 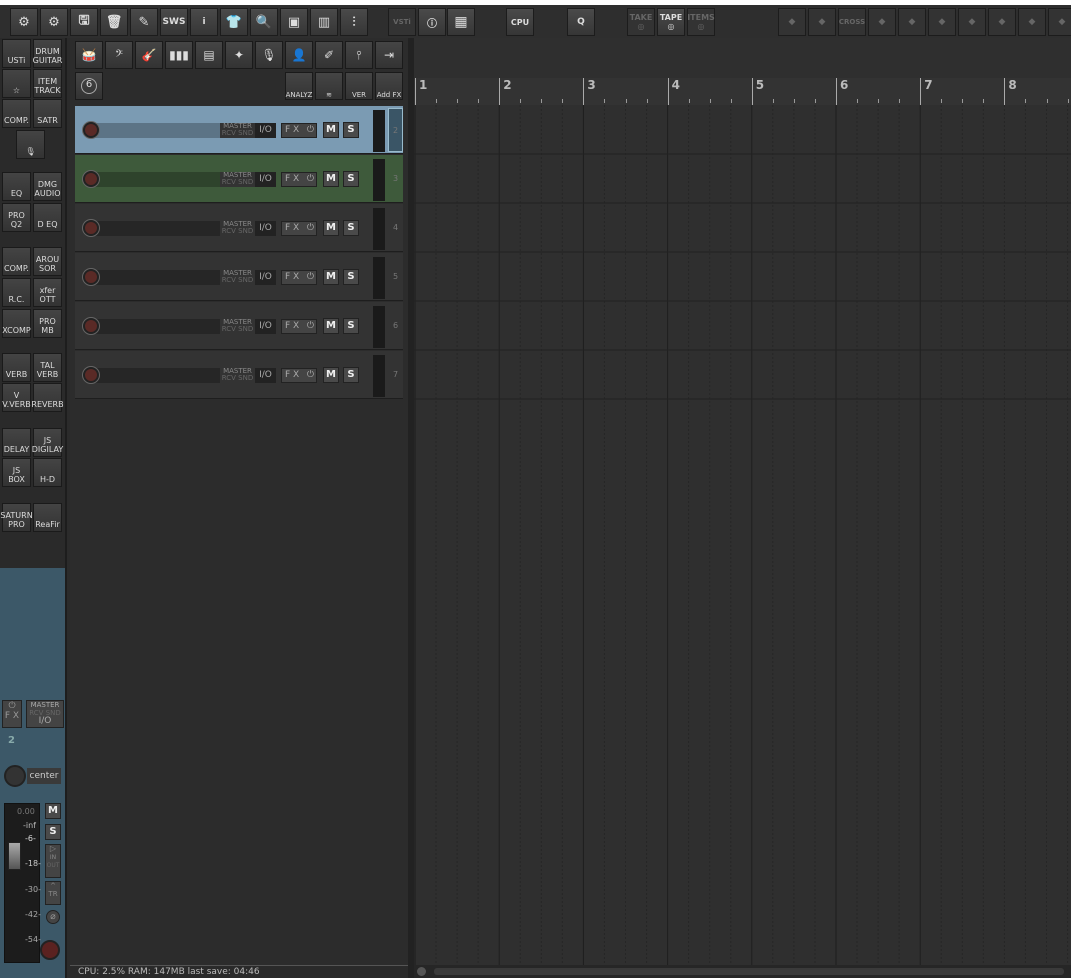 What do you see at coordinates (1032, 22) in the screenshot?
I see `swap-button: ◆` at bounding box center [1032, 22].